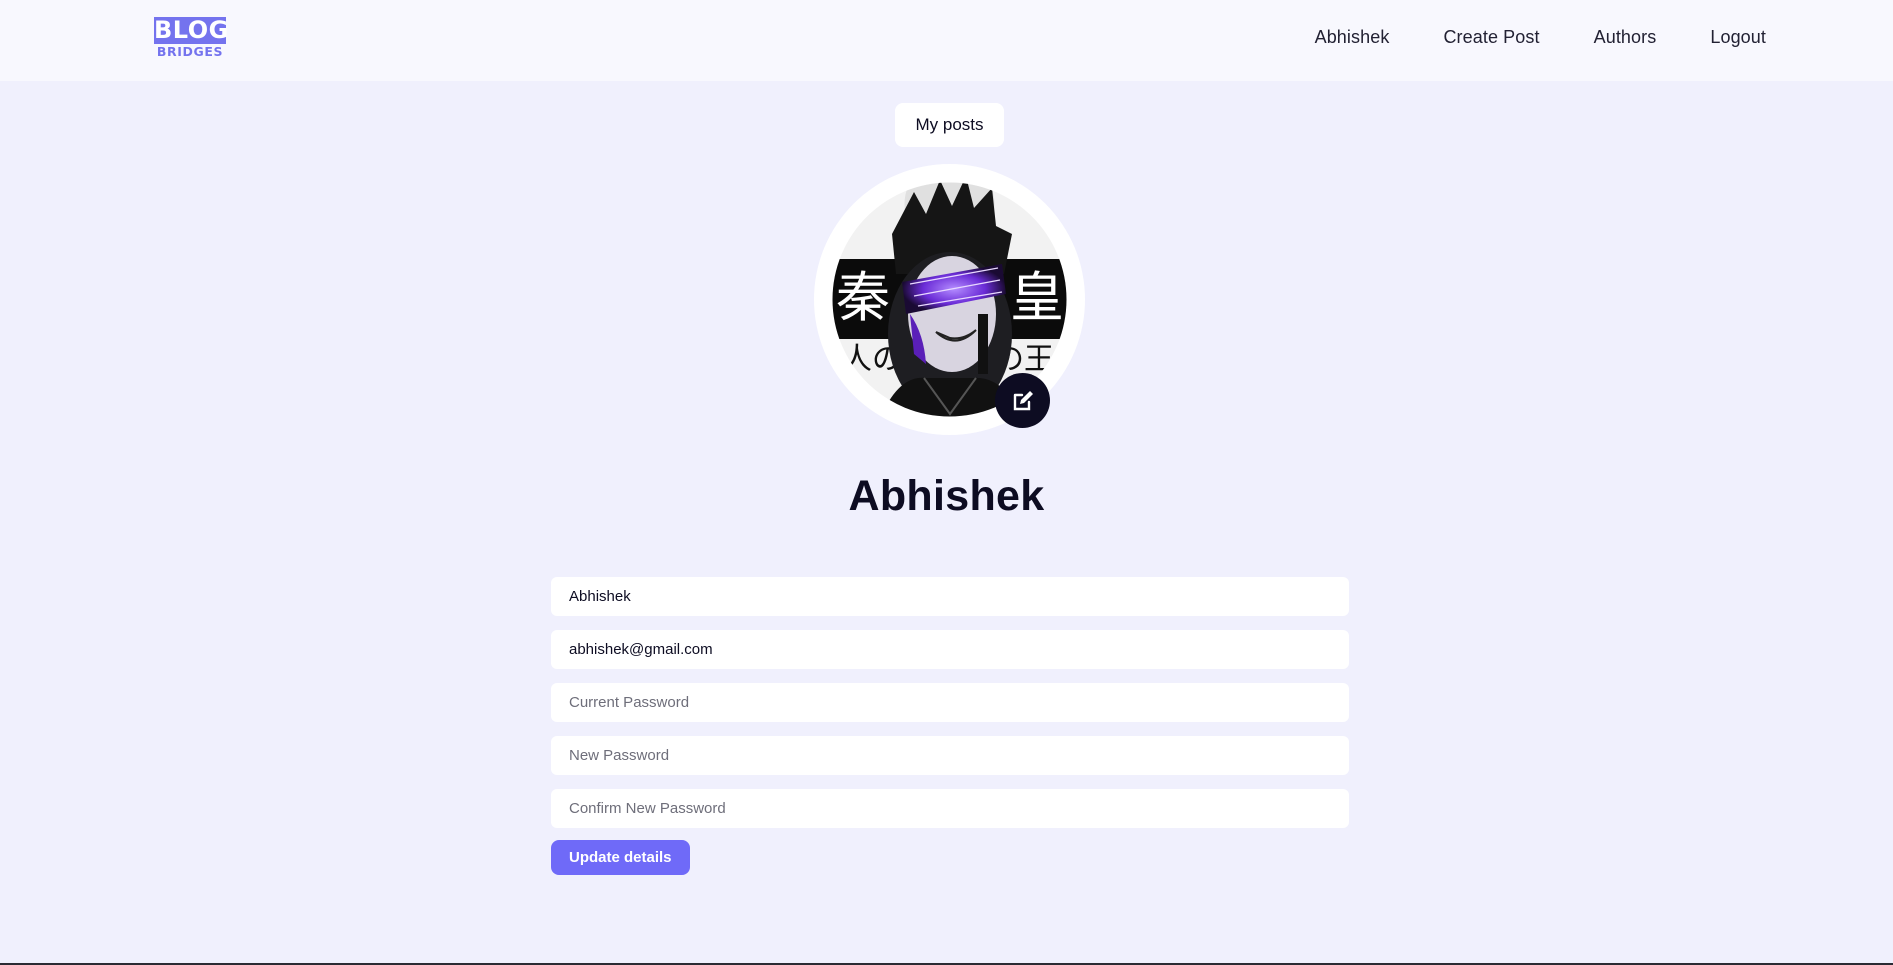 Image resolution: width=1893 pixels, height=965 pixels. What do you see at coordinates (1491, 37) in the screenshot?
I see `nav-link-create-post: Create Post` at bounding box center [1491, 37].